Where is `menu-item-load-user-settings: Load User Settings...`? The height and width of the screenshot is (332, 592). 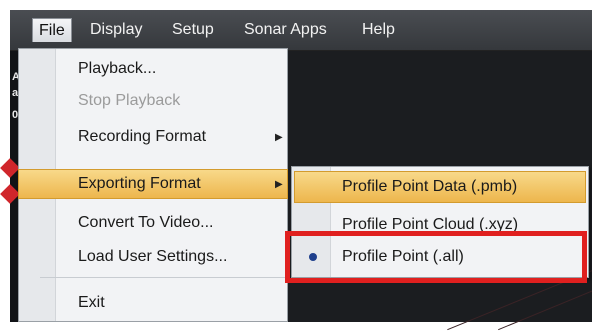
menu-item-load-user-settings: Load User Settings... is located at coordinates (152, 257).